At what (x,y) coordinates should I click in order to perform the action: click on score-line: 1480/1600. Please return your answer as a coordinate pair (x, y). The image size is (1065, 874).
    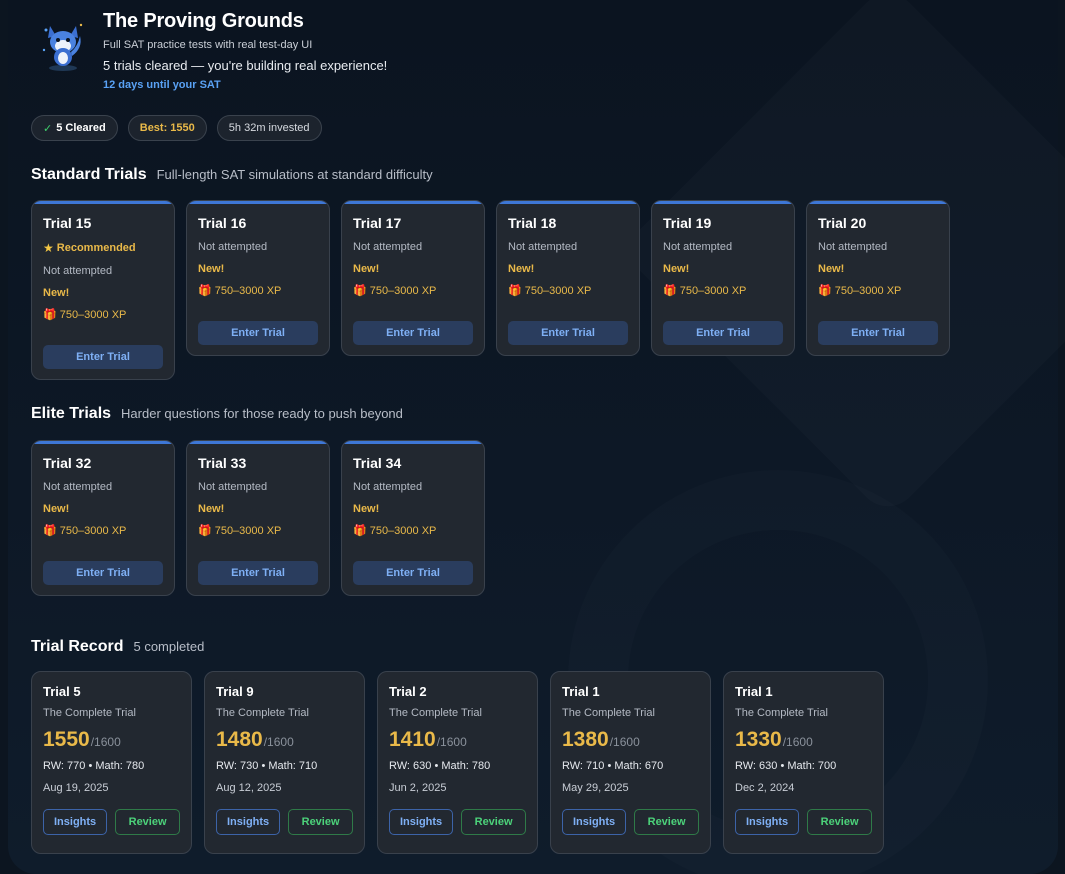
    Looking at the image, I should click on (284, 740).